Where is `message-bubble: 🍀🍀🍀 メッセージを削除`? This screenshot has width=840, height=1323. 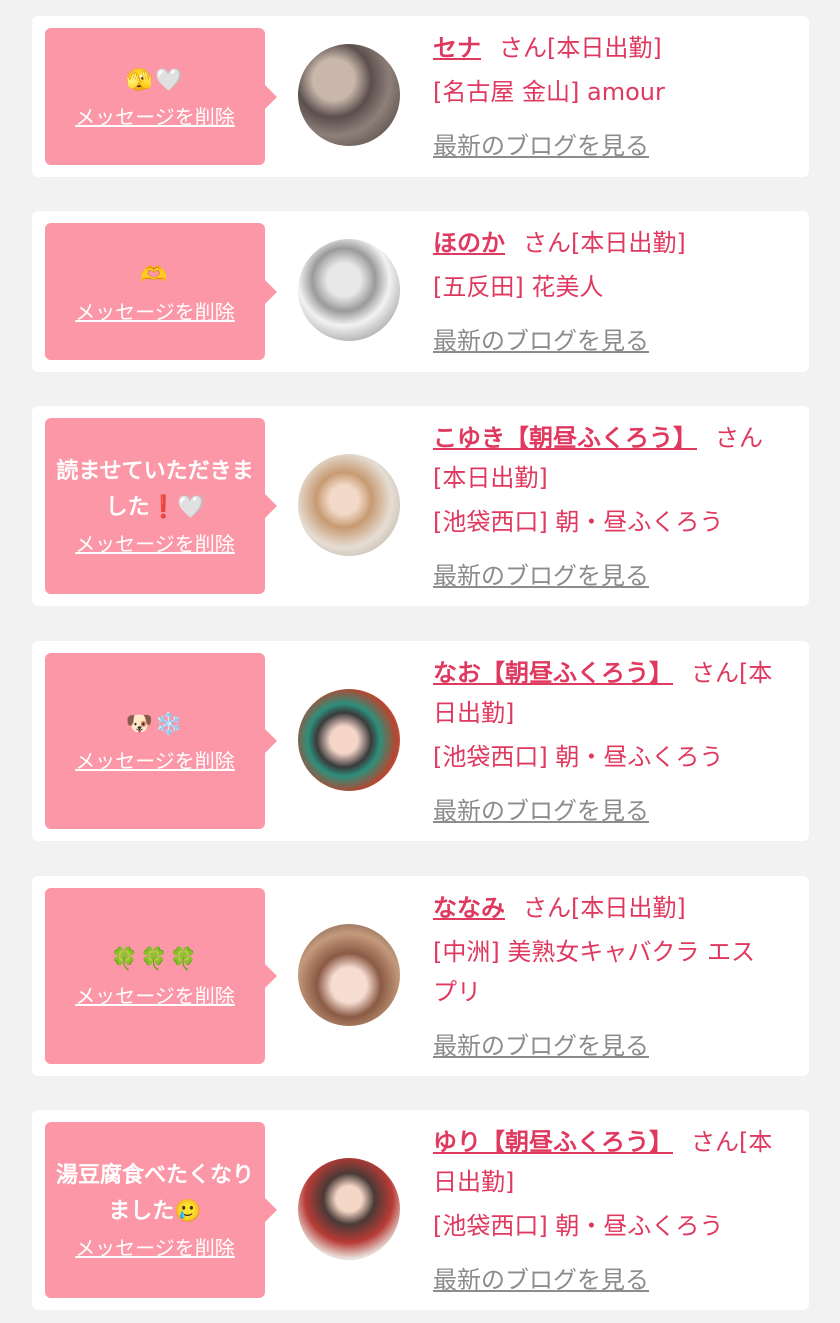
message-bubble: 🍀🍀🍀 メッセージを削除 is located at coordinates (161, 976).